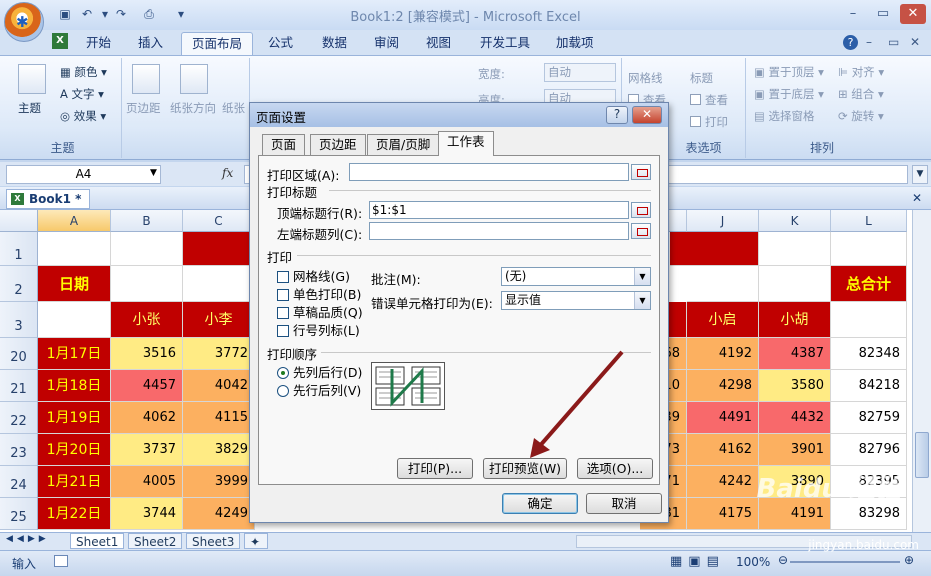  I want to click on sheet-tab-1: Sheet1, so click(97, 541).